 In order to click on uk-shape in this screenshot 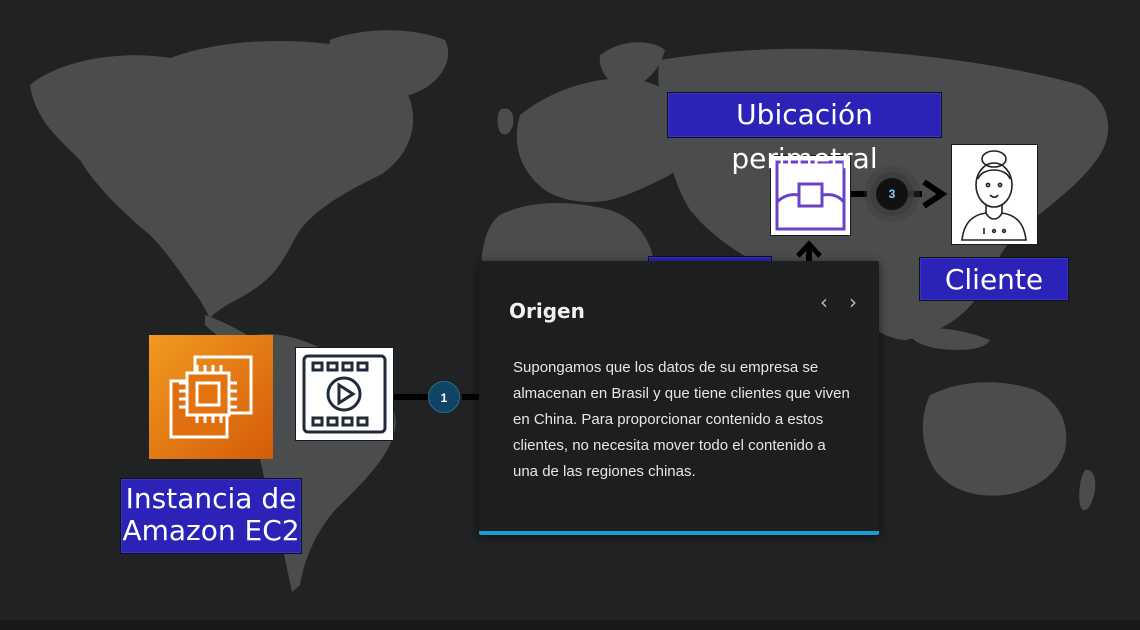, I will do `click(505, 121)`.